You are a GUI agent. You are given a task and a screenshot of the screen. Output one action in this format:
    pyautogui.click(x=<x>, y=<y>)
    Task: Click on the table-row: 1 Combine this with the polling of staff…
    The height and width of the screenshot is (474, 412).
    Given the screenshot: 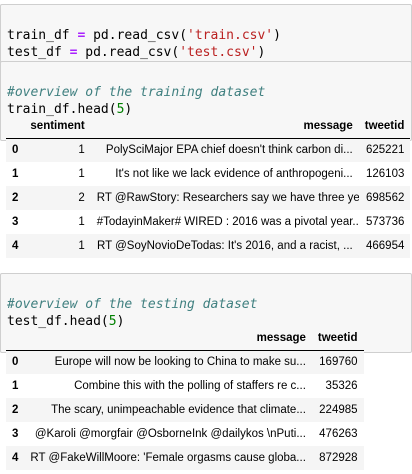 What is the action you would take?
    pyautogui.click(x=185, y=386)
    